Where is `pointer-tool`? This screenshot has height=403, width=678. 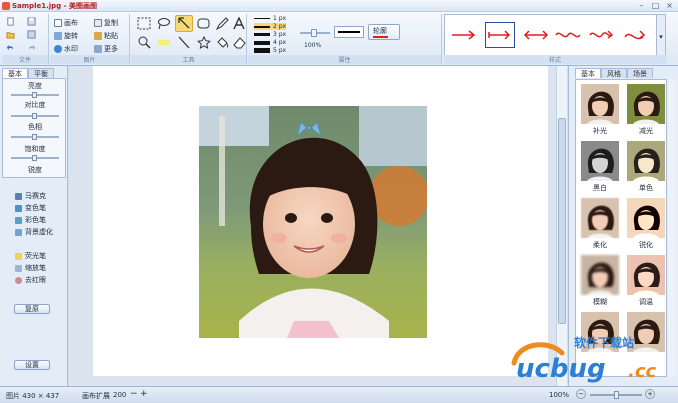
pointer-tool is located at coordinates (184, 23).